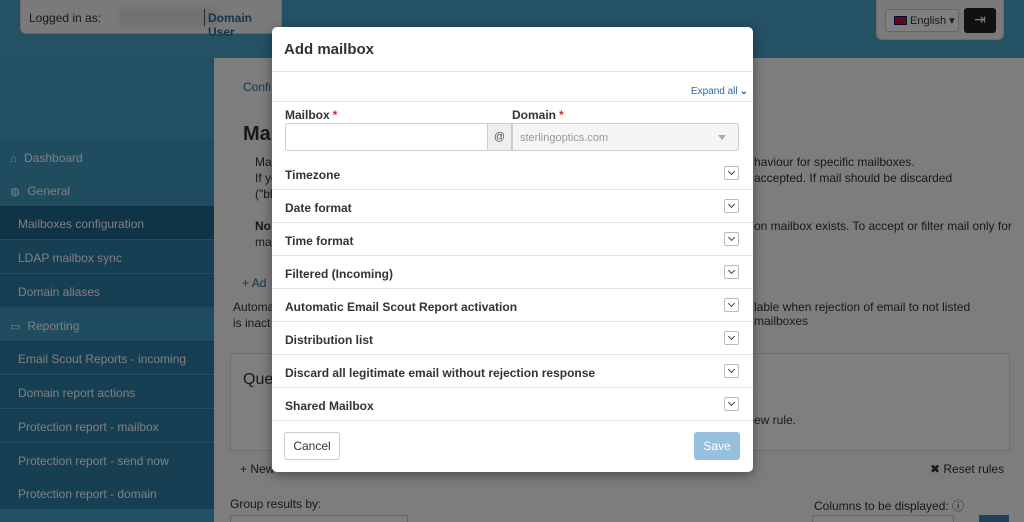 The image size is (1024, 522). What do you see at coordinates (534, 115) in the screenshot?
I see `domain-label-text: Domain` at bounding box center [534, 115].